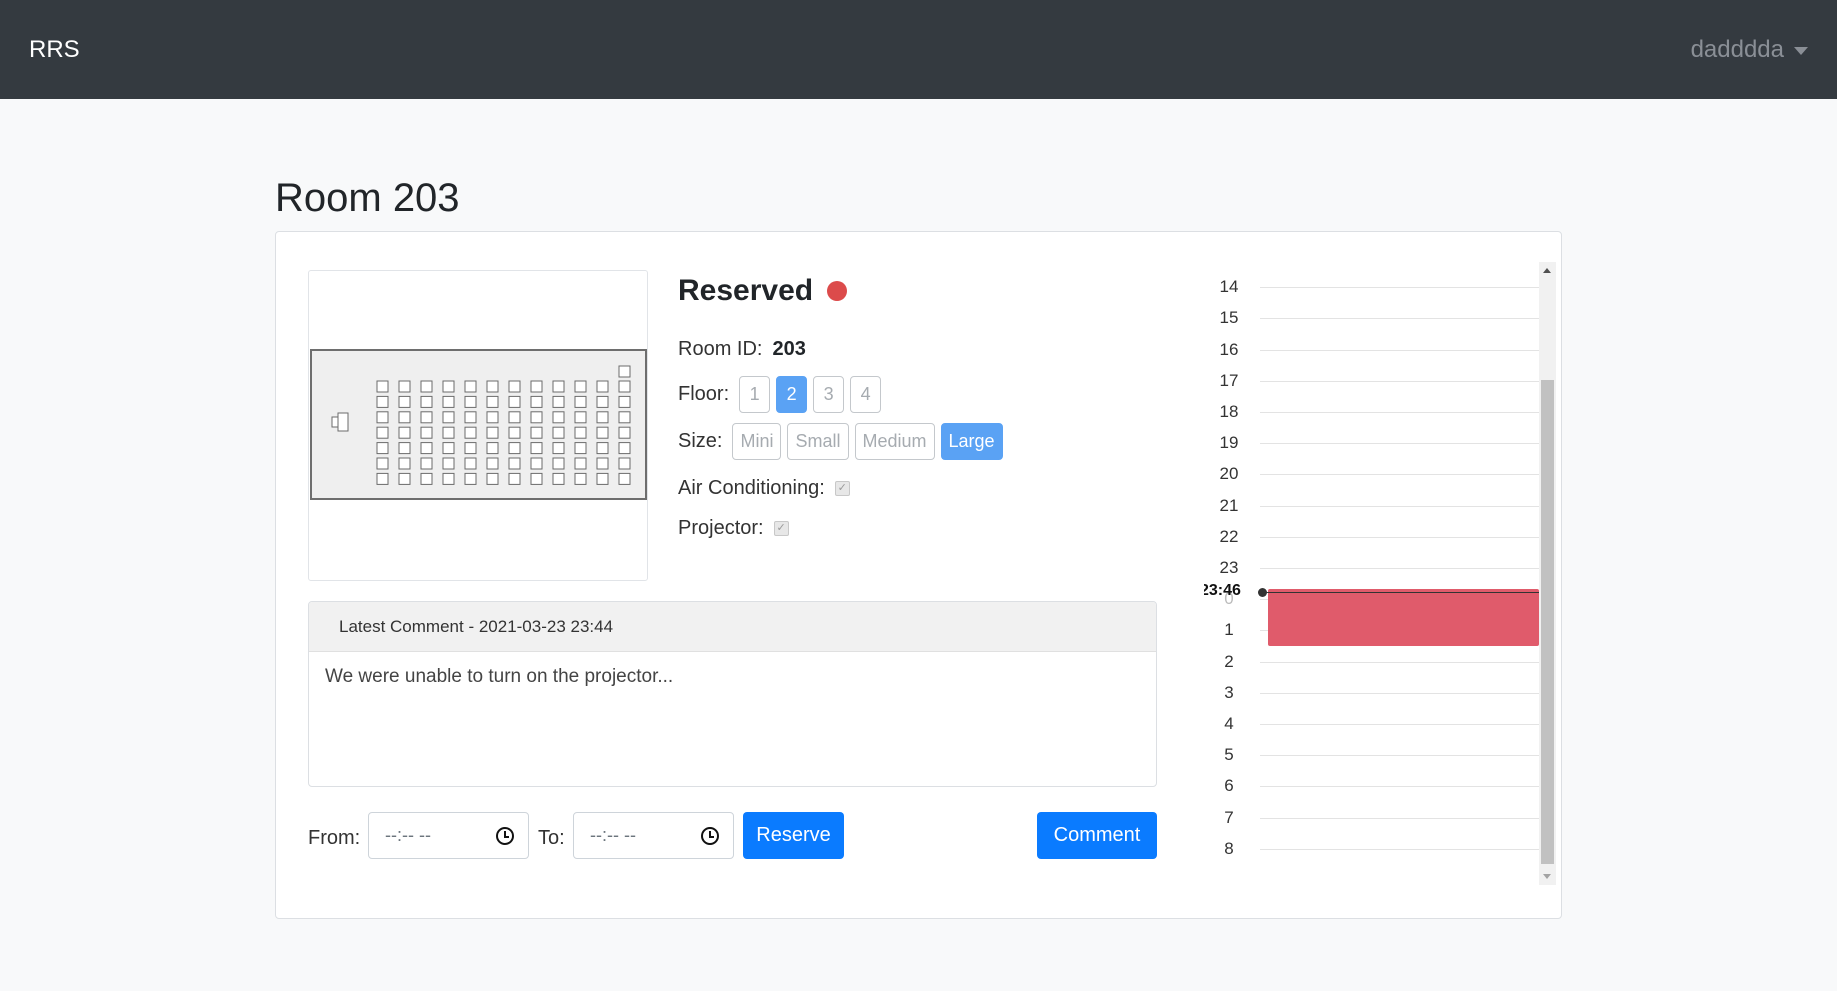  I want to click on room-map-panel, so click(478, 425).